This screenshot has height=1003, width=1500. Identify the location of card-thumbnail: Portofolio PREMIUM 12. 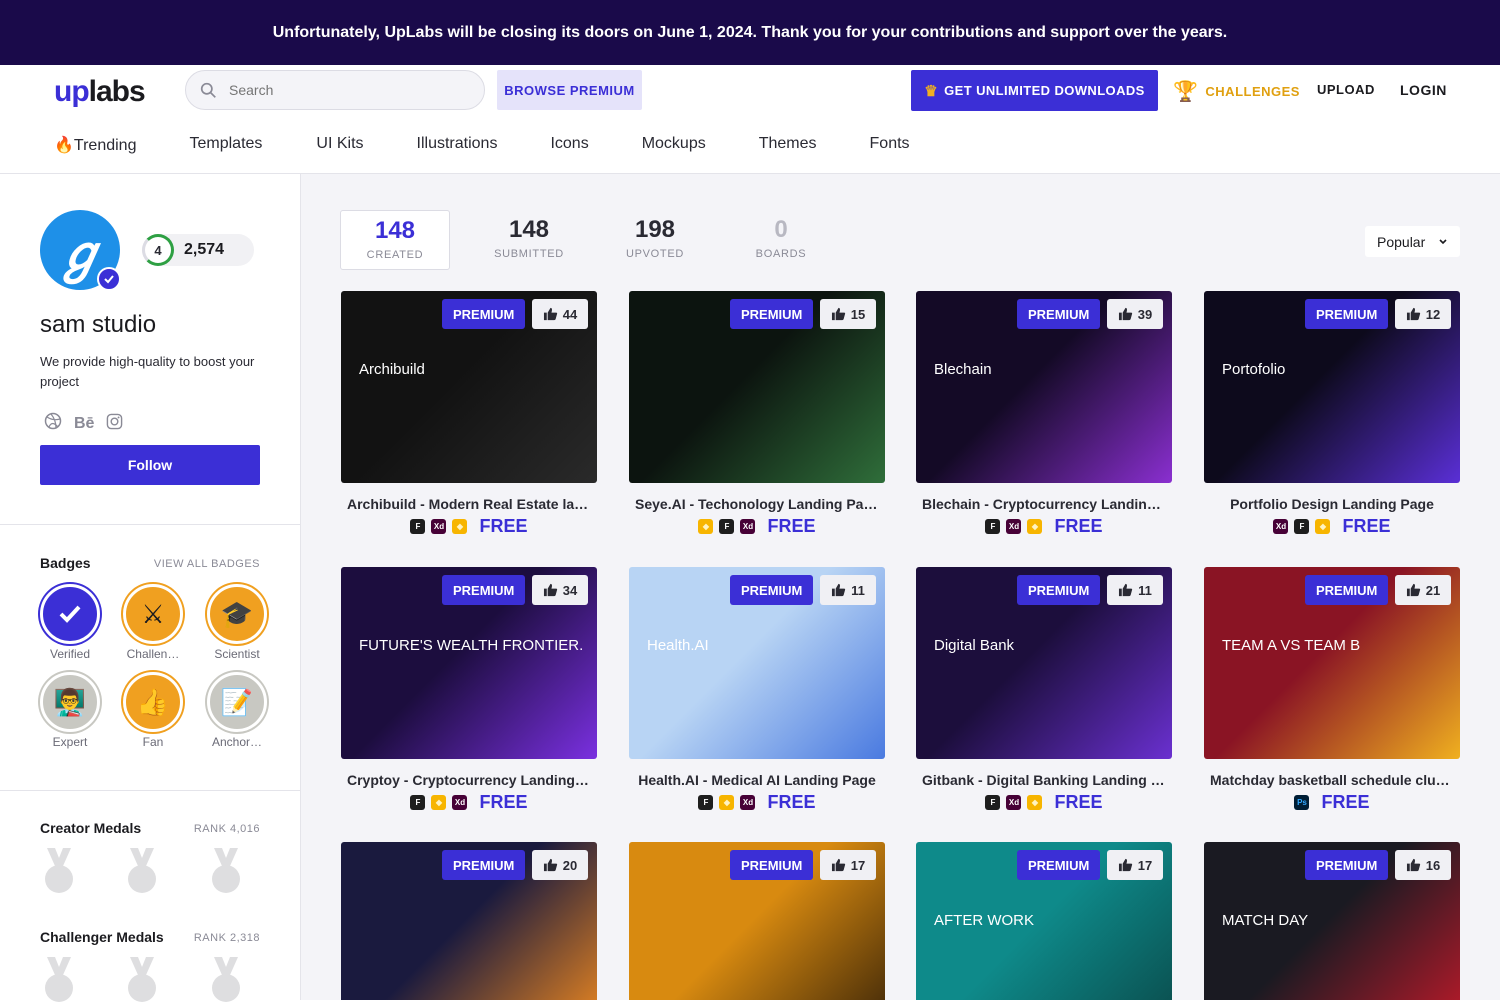
(1332, 387).